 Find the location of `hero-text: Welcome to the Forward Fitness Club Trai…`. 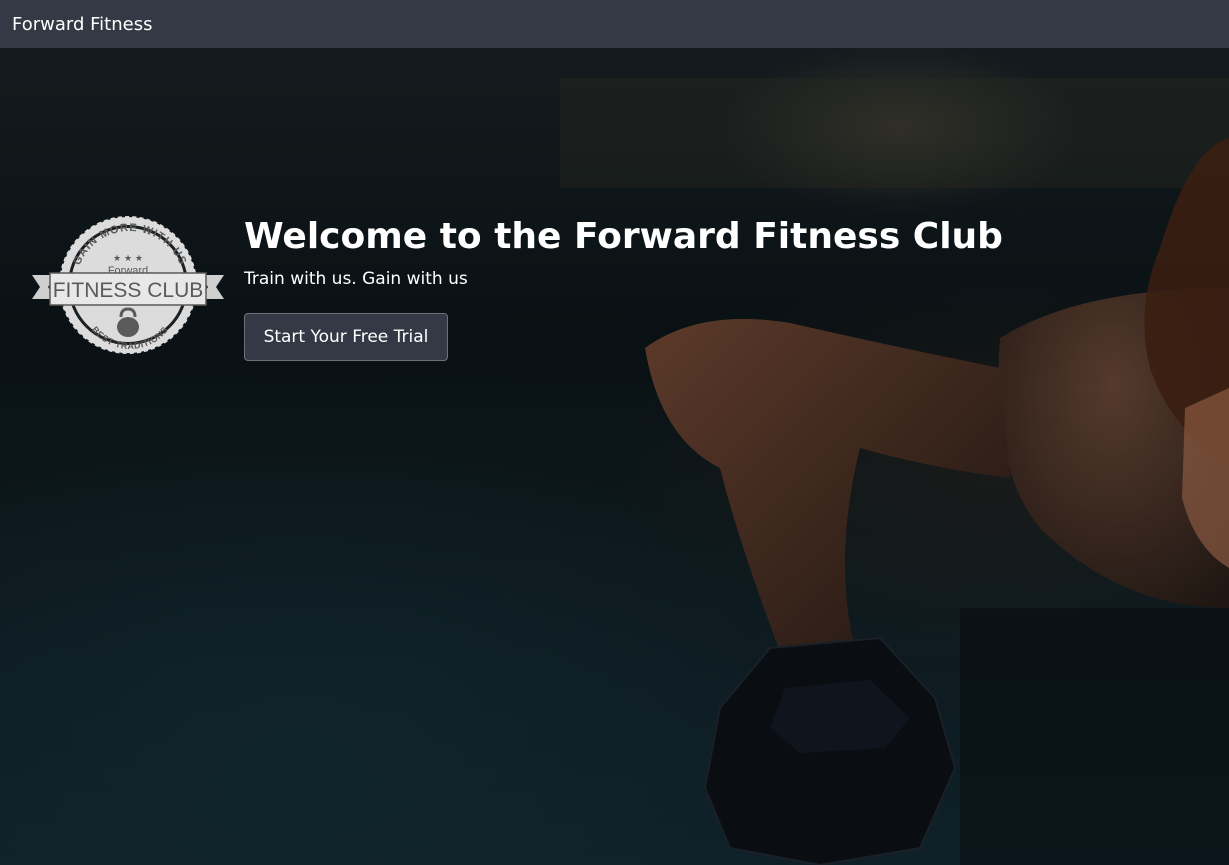

hero-text: Welcome to the Forward Fitness Club Trai… is located at coordinates (623, 252).